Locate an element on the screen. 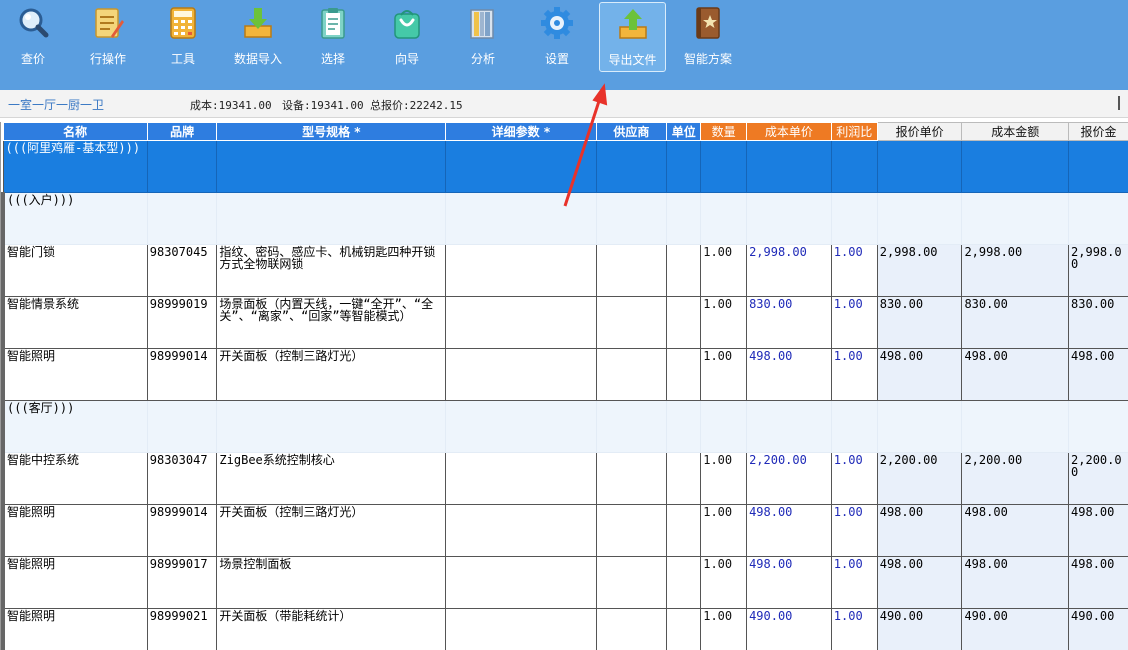 The width and height of the screenshot is (1128, 650). cell-model: 开关面板（控制三路灯光） is located at coordinates (331, 374).